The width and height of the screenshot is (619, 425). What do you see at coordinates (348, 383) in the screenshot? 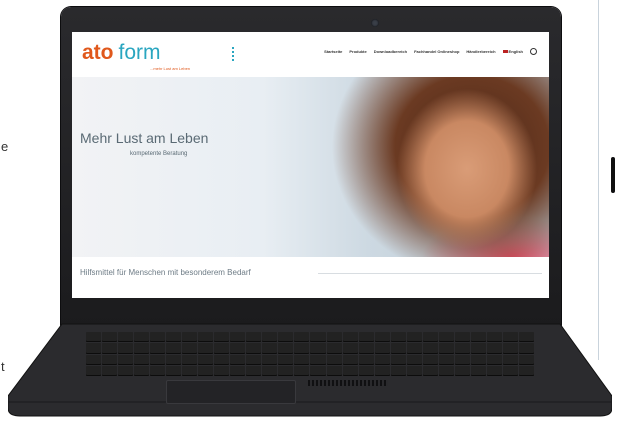
I see `speaker-grille` at bounding box center [348, 383].